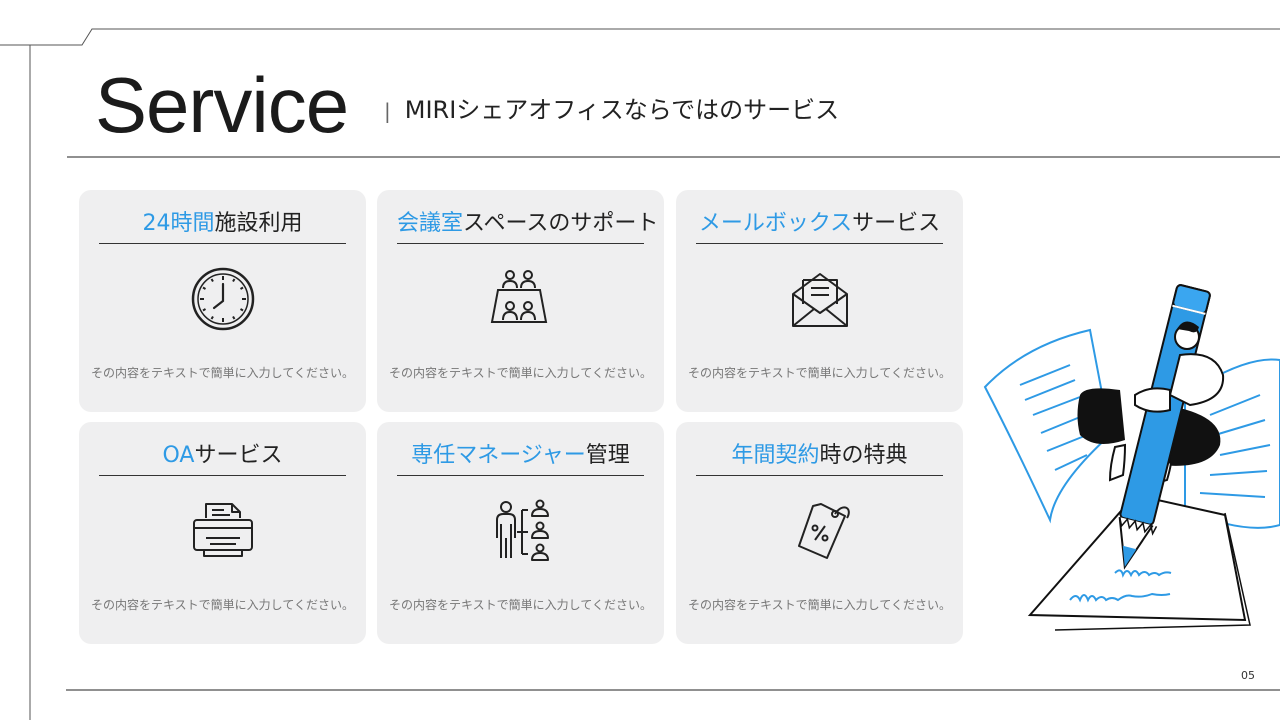 This screenshot has width=1280, height=720. Describe the element at coordinates (518, 296) in the screenshot. I see `meeting-room-icon` at that location.